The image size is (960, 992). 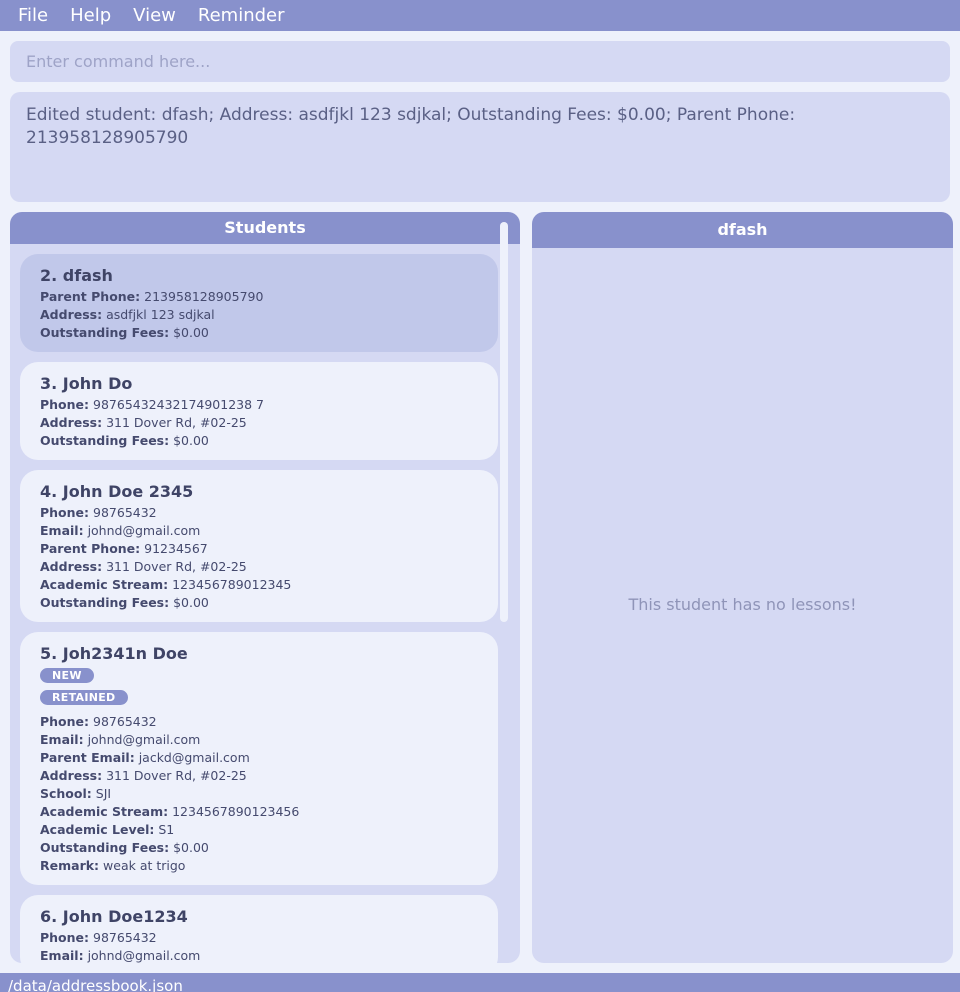 What do you see at coordinates (480, 15) in the screenshot?
I see `menu-bar: File Help View Reminder` at bounding box center [480, 15].